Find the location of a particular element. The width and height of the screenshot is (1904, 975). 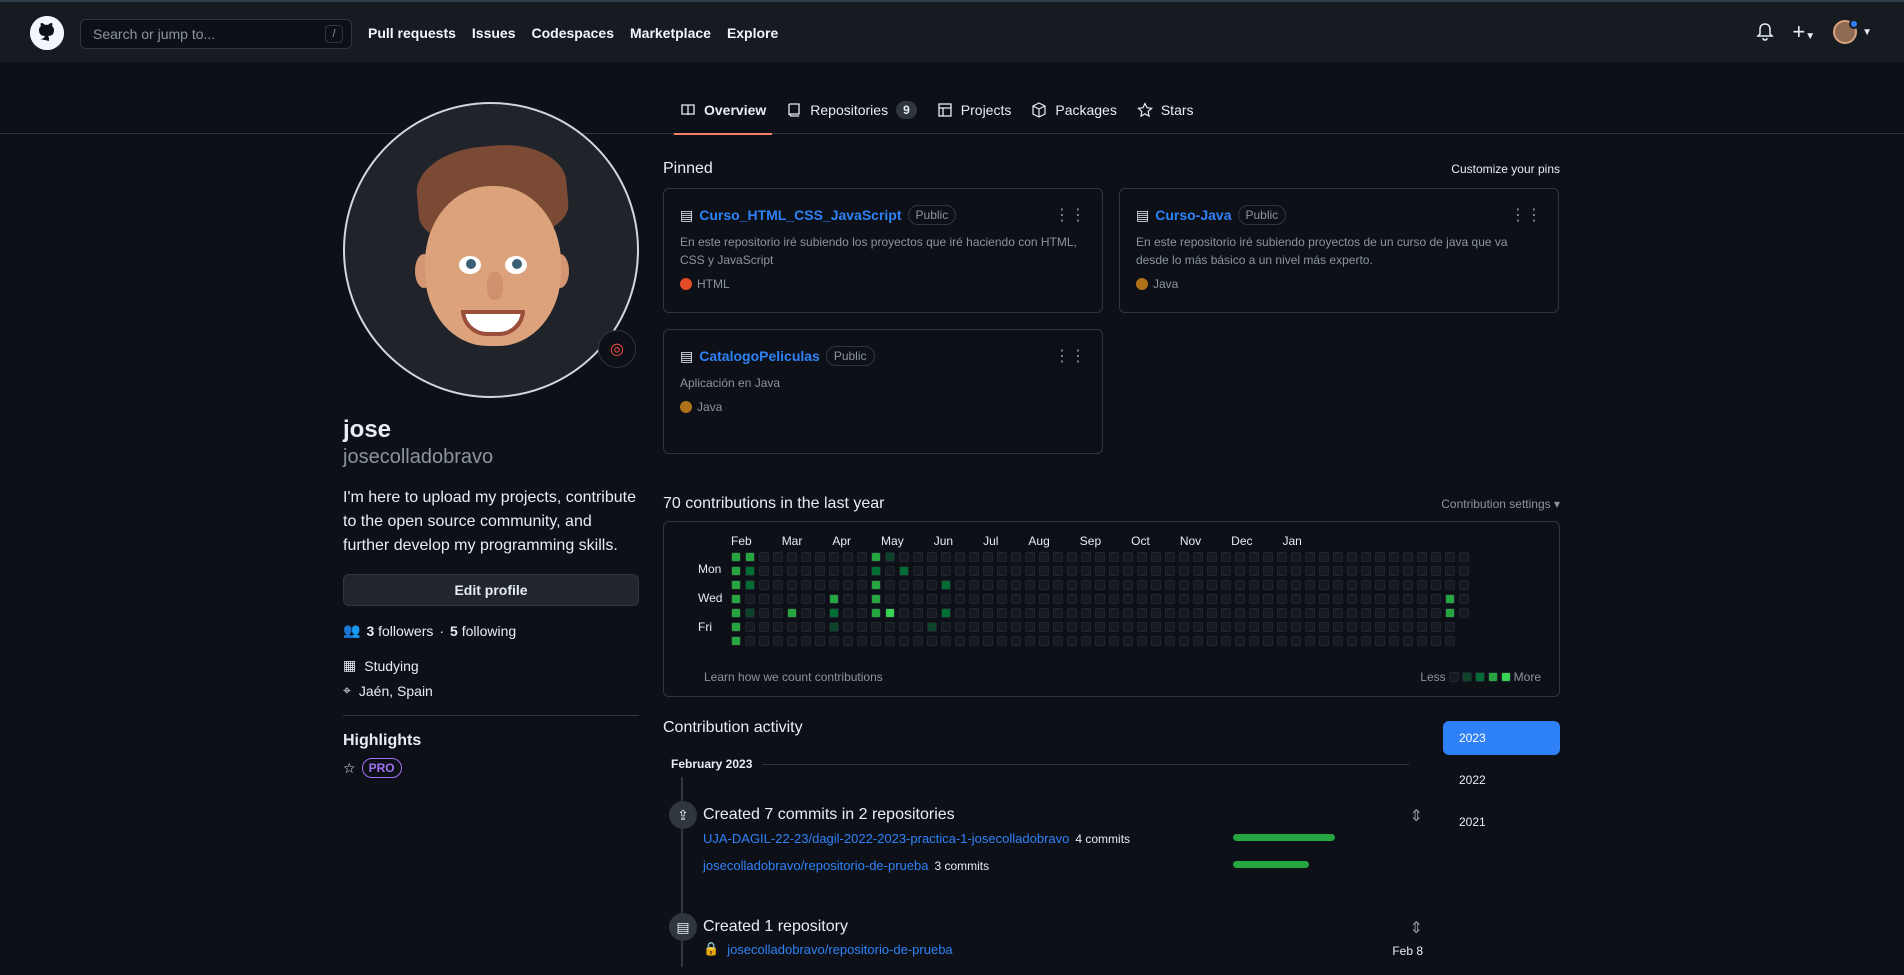

commit-count-link: 3 commits is located at coordinates (961, 866).